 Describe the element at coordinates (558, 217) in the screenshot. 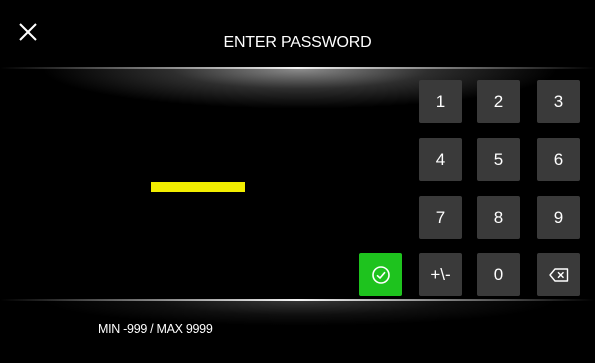

I see `key-9: 9` at that location.